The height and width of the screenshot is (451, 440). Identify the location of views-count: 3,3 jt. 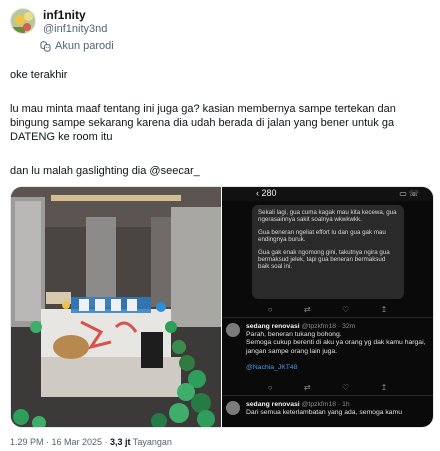
(120, 442).